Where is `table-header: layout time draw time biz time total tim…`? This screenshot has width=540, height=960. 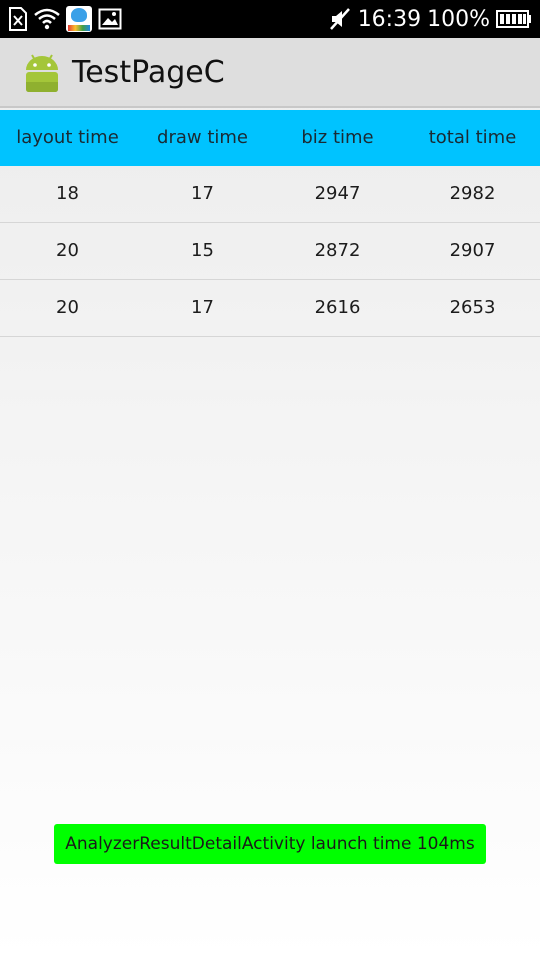
table-header: layout time draw time biz time total tim… is located at coordinates (270, 138).